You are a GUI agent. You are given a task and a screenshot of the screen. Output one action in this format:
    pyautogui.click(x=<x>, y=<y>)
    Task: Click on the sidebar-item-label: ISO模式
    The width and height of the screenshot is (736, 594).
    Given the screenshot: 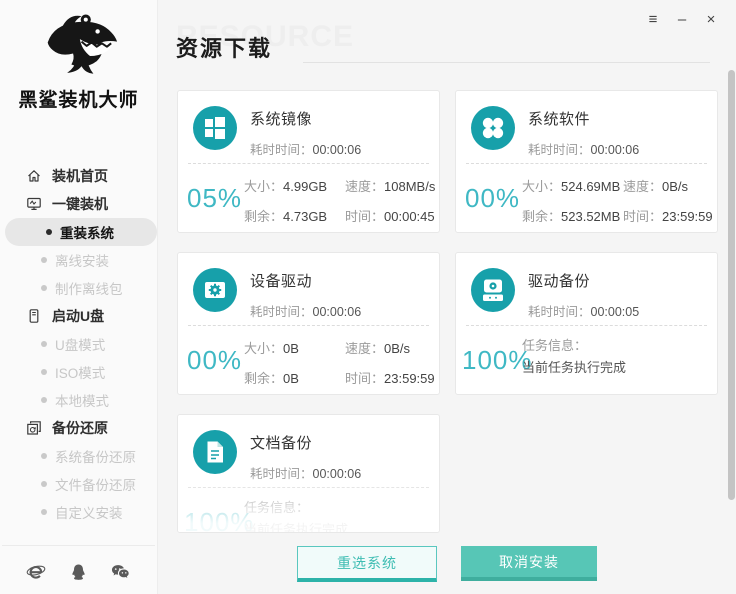 What is the action you would take?
    pyautogui.click(x=80, y=373)
    